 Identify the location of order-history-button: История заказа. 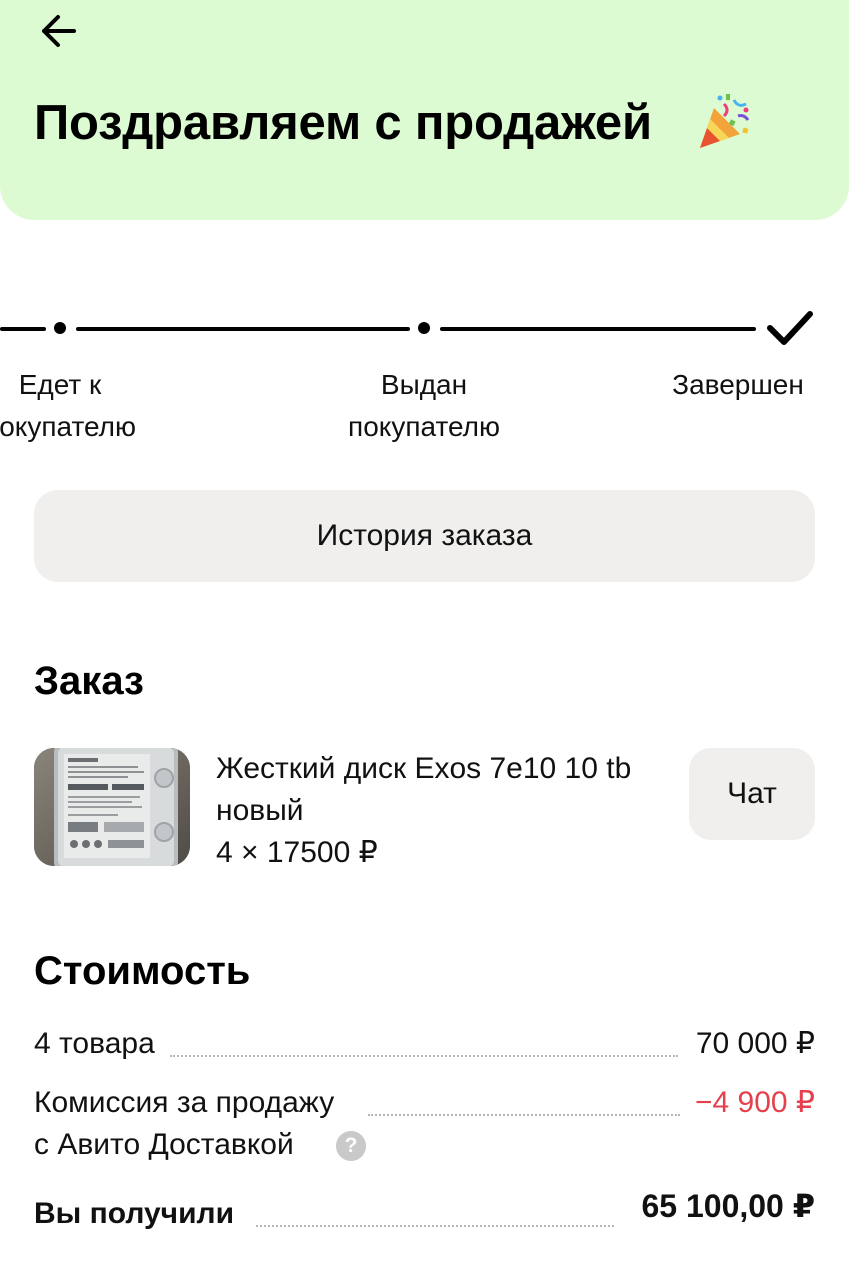
(424, 536).